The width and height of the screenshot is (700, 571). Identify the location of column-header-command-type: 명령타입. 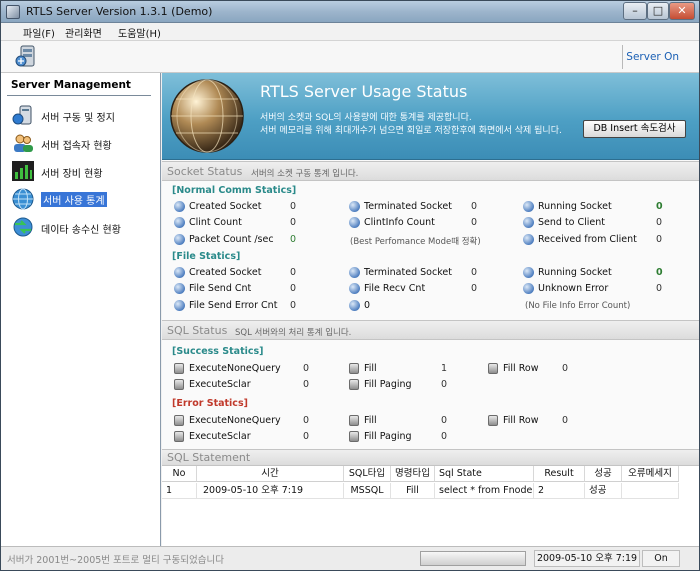
(413, 474).